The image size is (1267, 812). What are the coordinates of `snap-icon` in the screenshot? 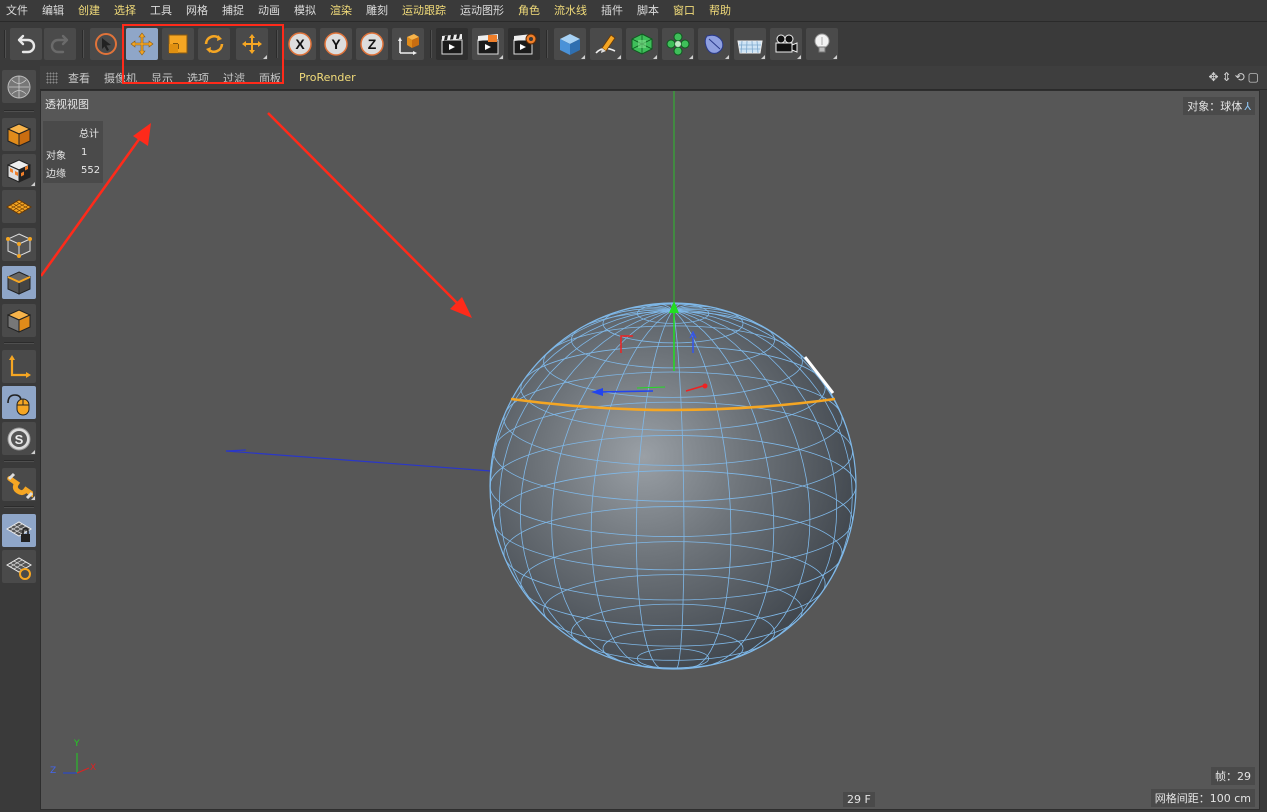 It's located at (20, 485).